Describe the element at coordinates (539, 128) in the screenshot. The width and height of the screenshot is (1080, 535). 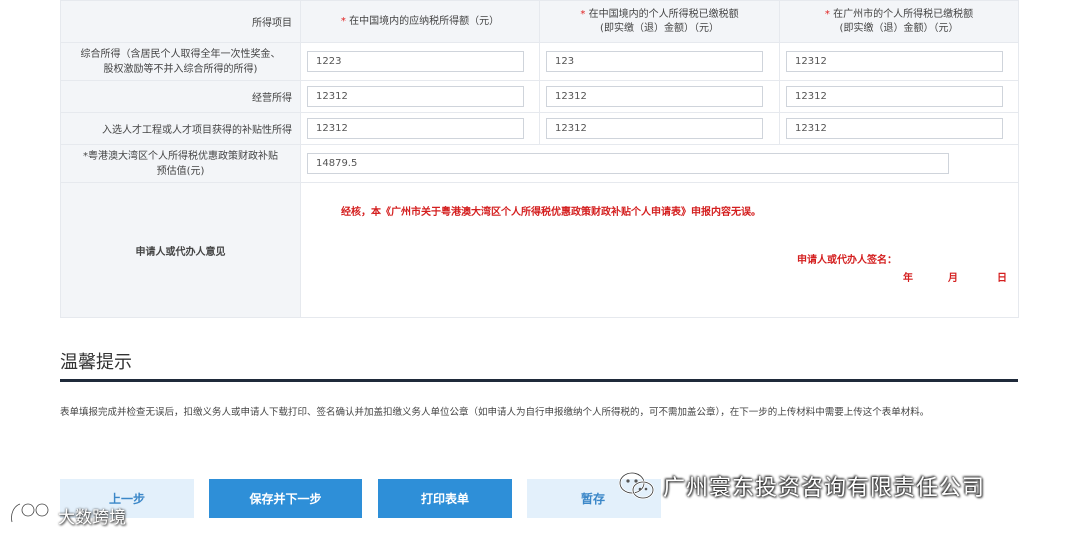
I see `table-row: 入选人才工程或人才项目获得的补贴性所得 12312 12312 12312` at that location.